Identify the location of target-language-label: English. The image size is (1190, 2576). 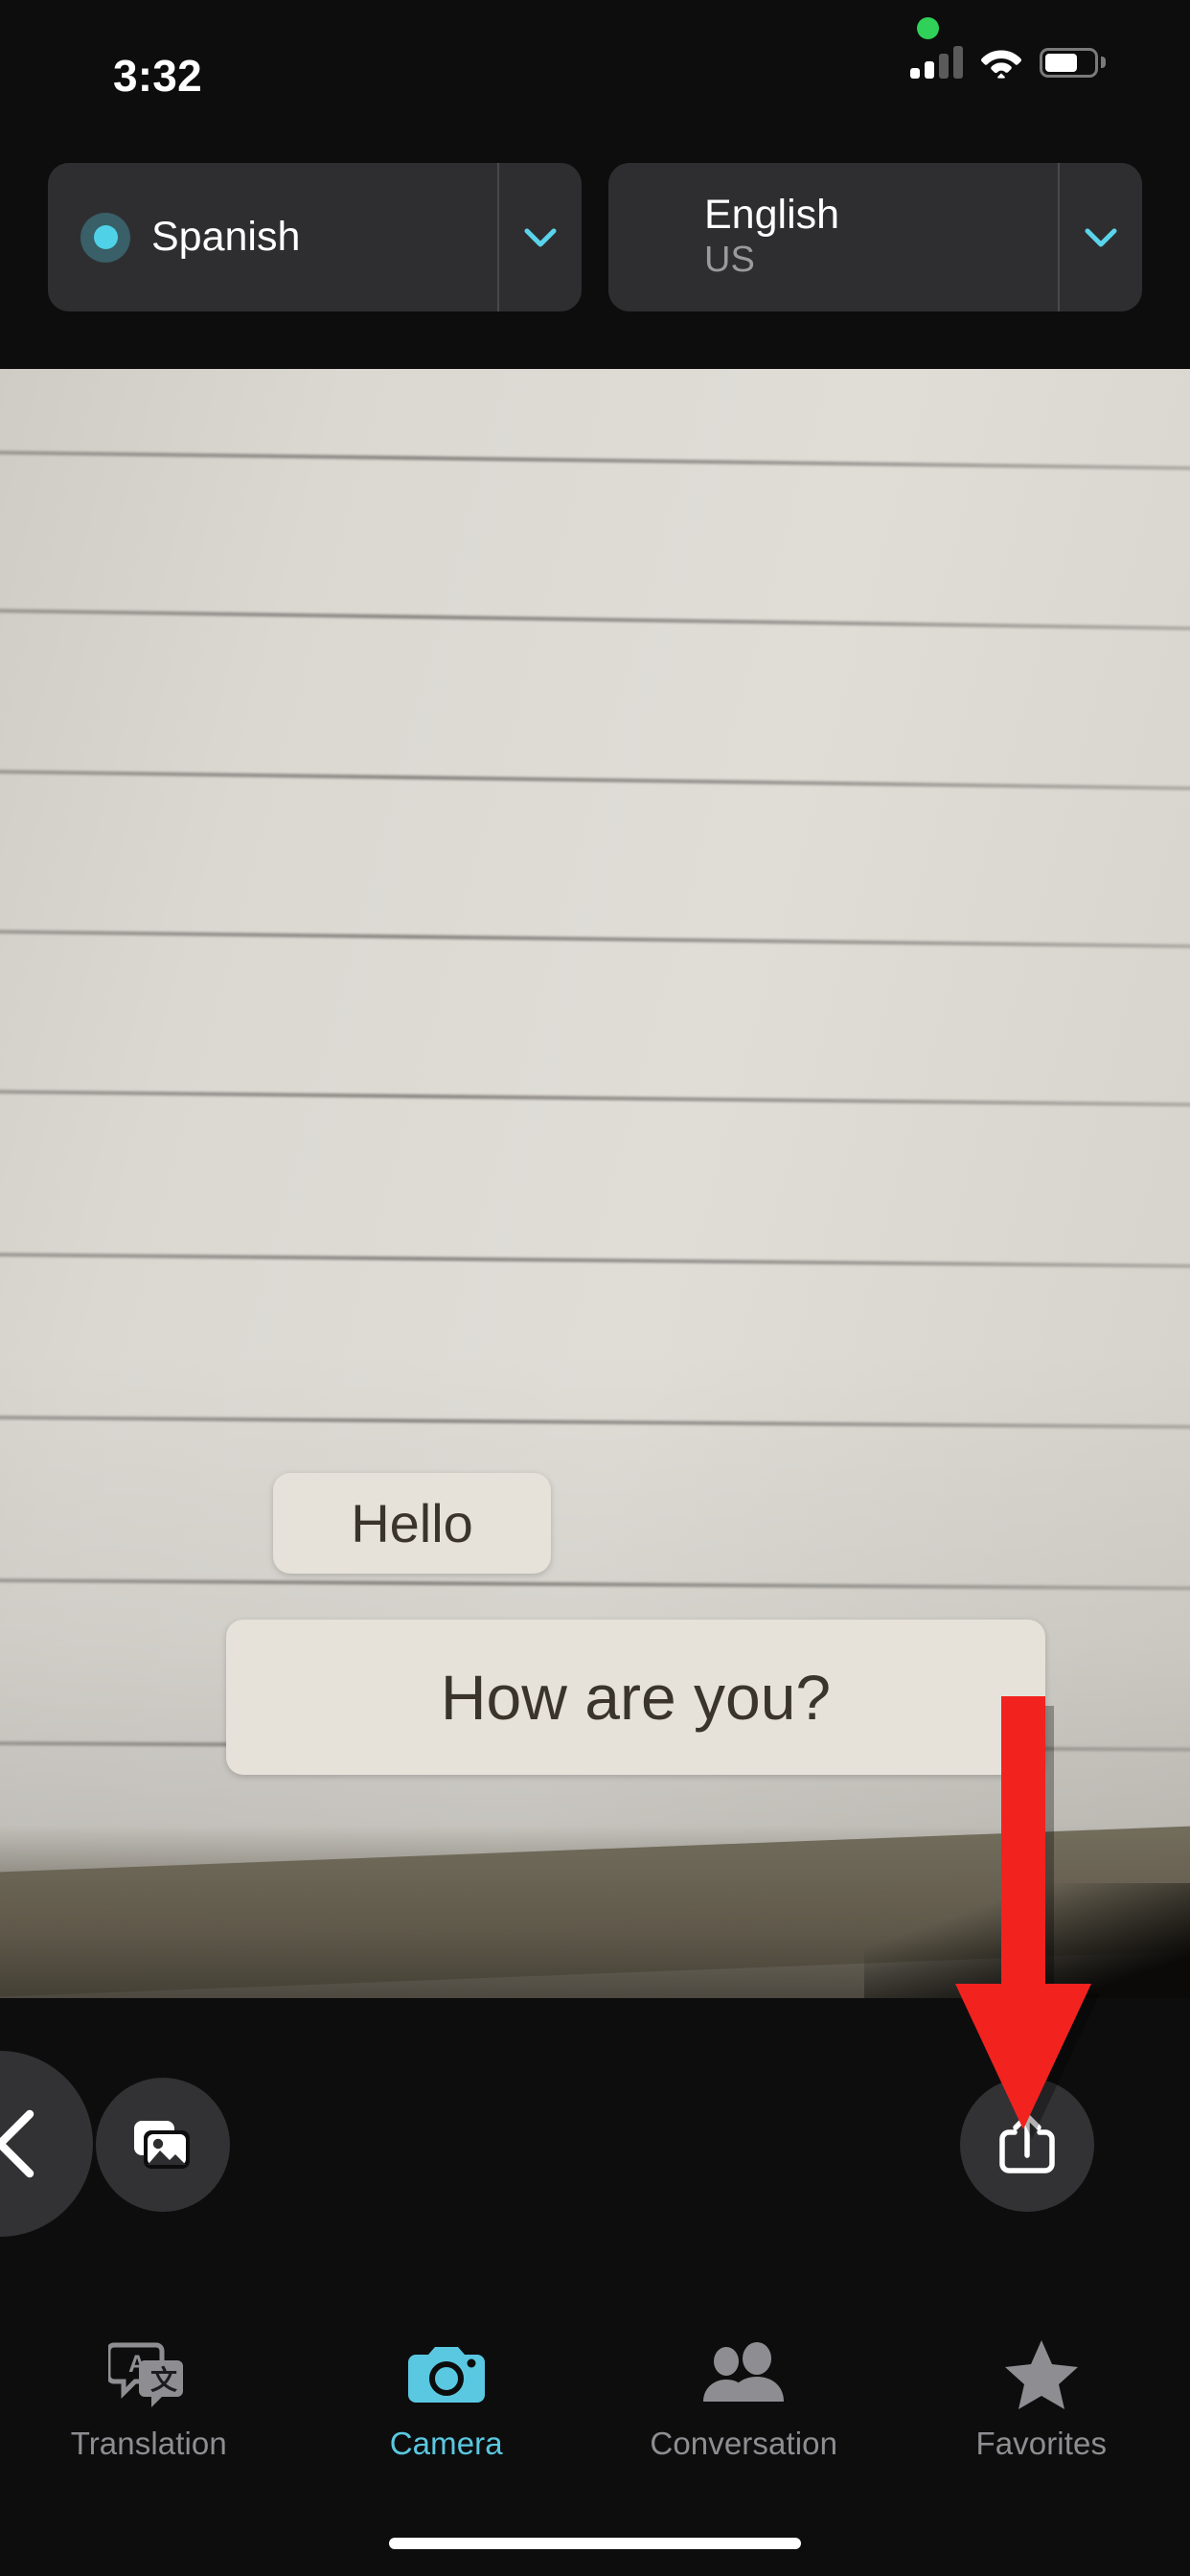
(772, 214).